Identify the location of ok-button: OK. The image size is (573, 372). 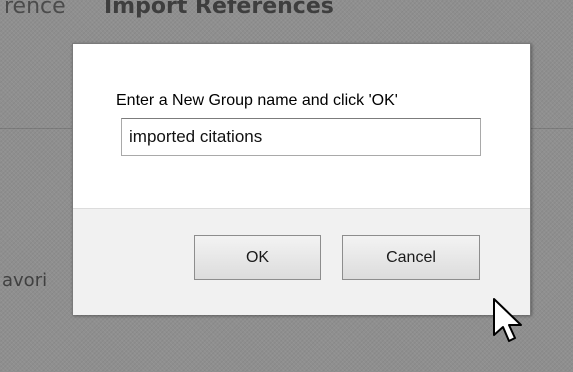
(257, 257).